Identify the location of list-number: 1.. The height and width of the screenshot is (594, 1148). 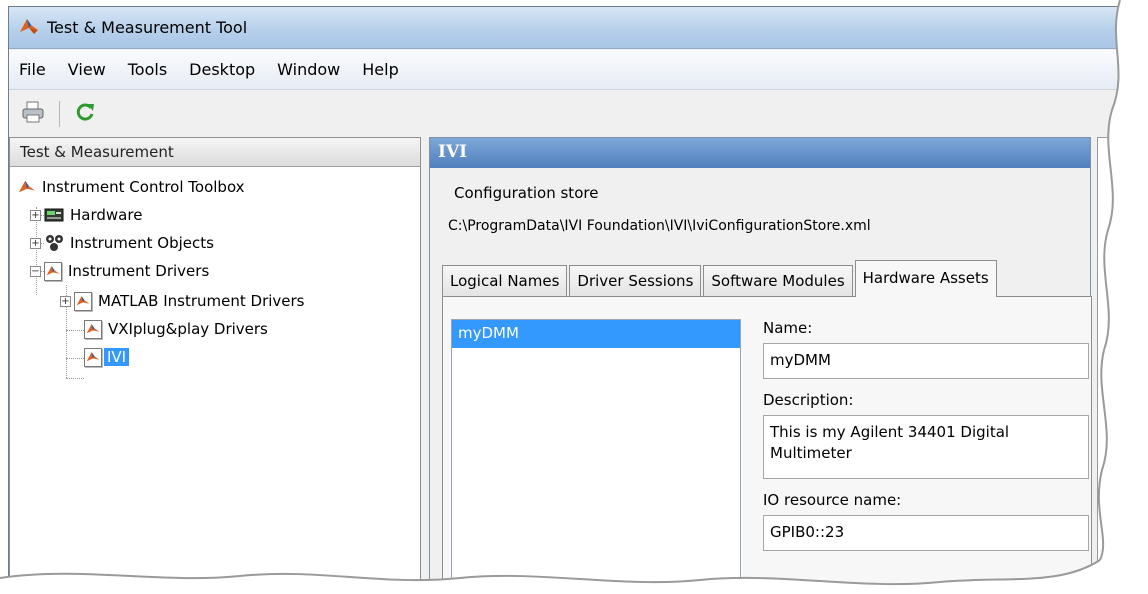
(1114, 371).